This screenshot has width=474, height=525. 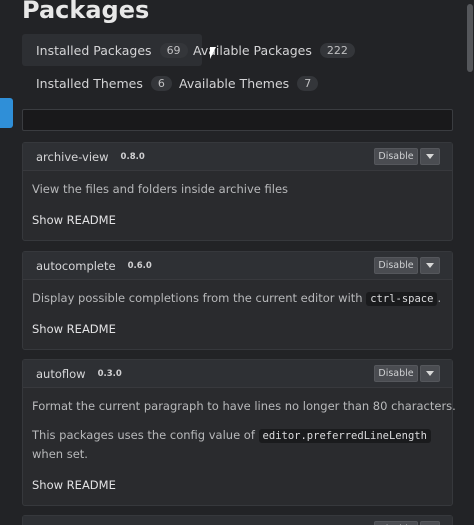 I want to click on sidebar-selection-indicator, so click(x=6, y=113).